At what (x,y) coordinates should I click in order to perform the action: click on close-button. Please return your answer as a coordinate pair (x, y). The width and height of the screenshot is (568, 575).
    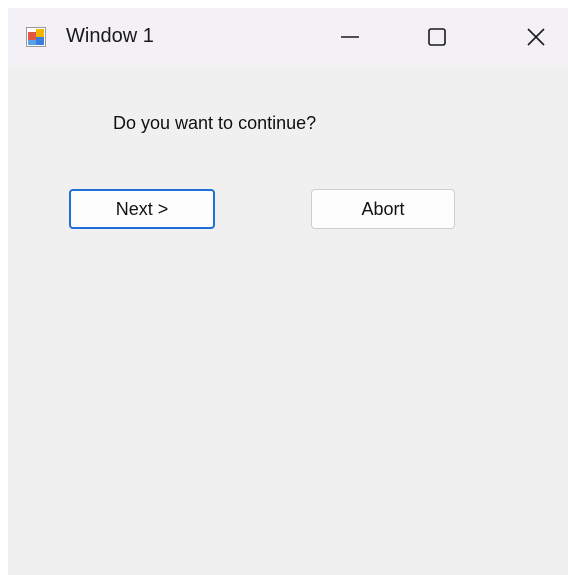
    Looking at the image, I should click on (536, 37).